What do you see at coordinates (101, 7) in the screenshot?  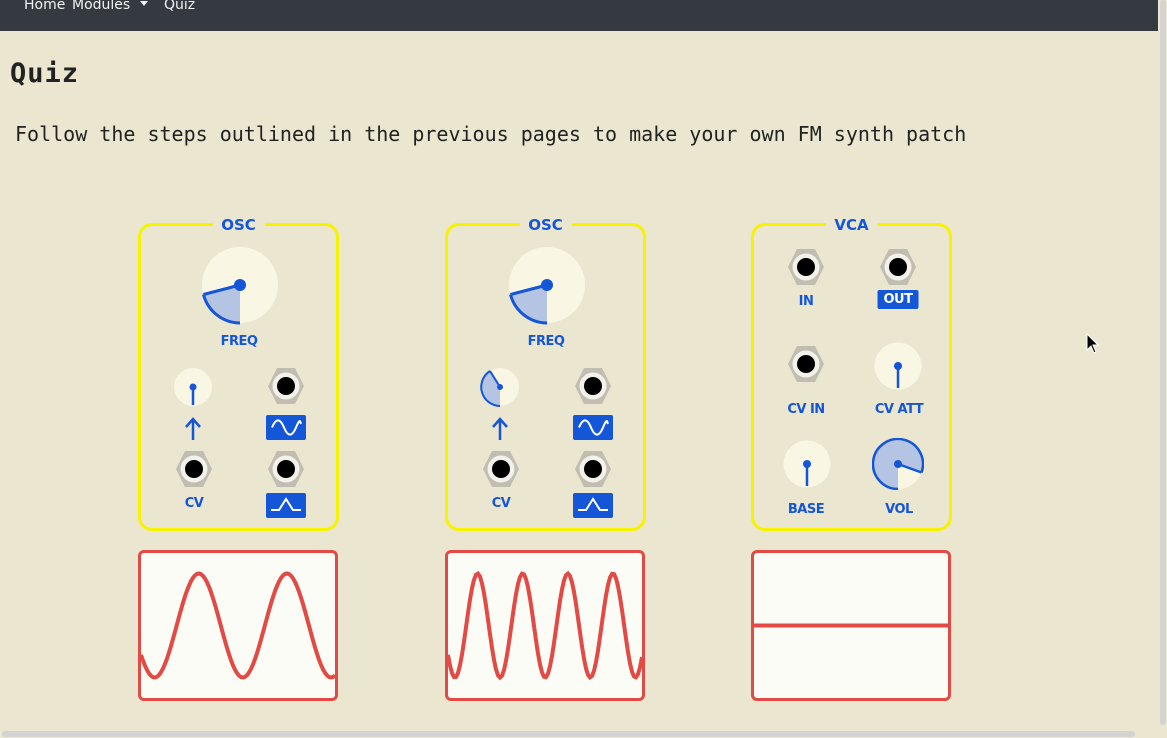 I see `nav-modules-dropdown: Modules` at bounding box center [101, 7].